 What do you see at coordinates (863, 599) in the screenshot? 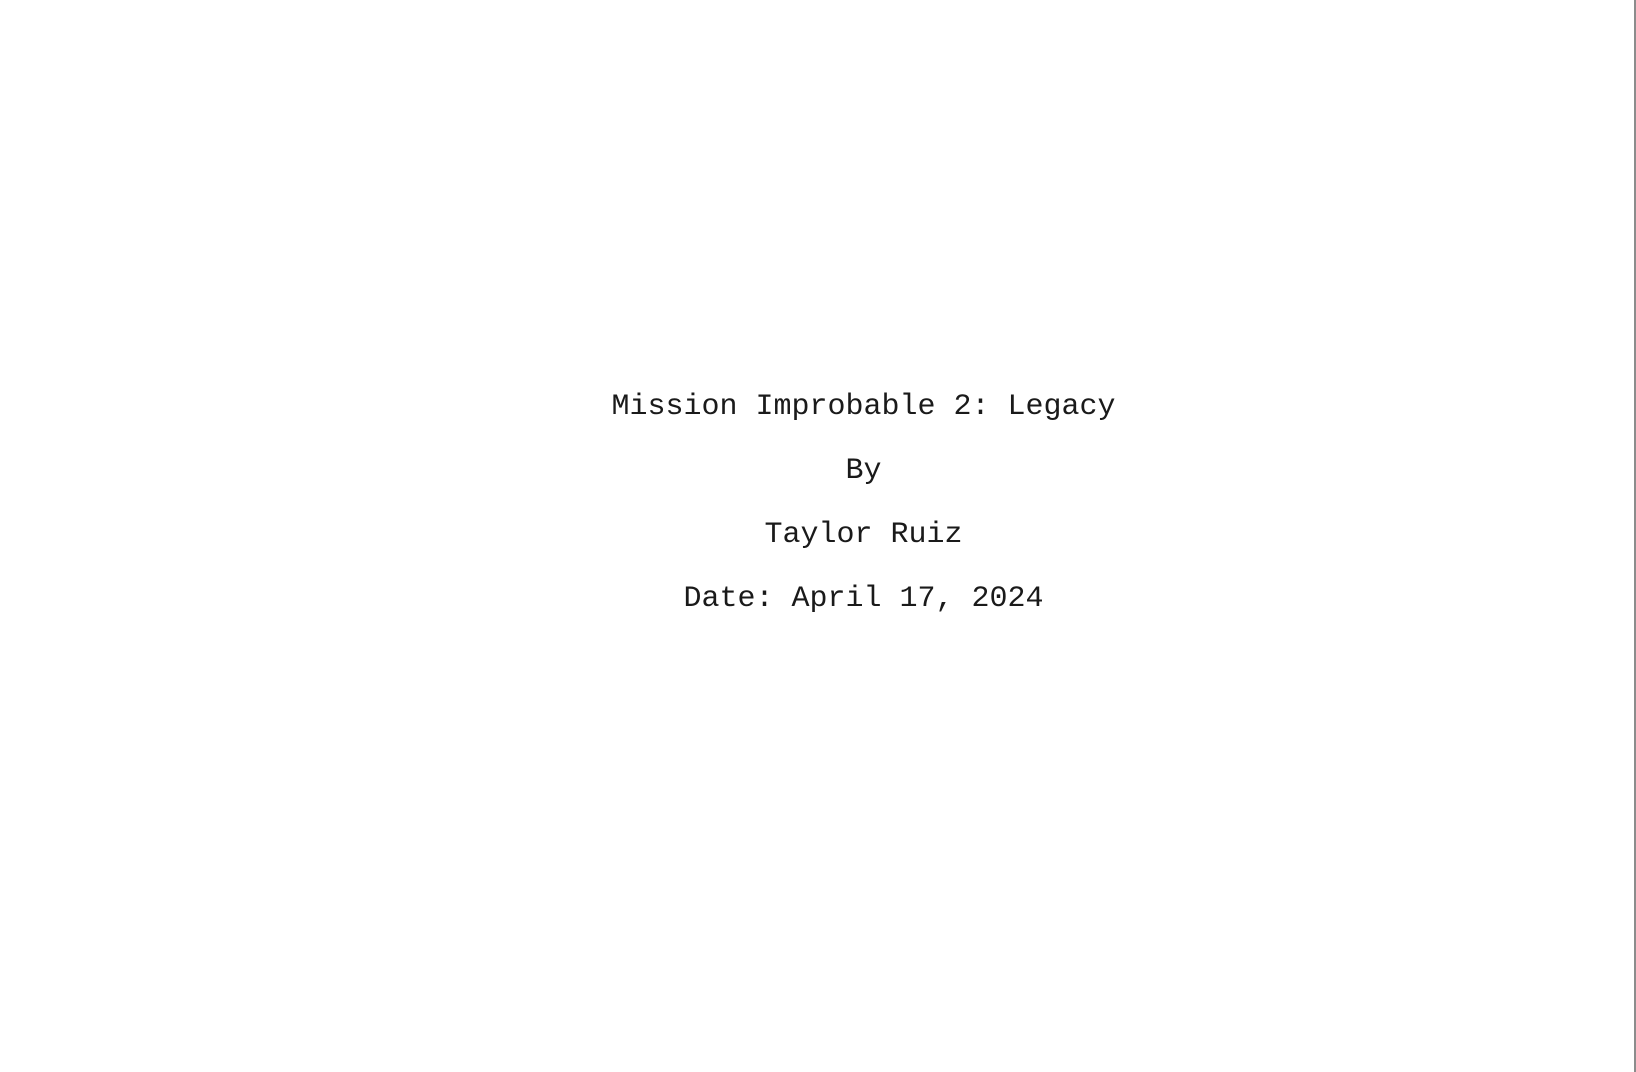
I see `date-line: Date: April 17, 2024` at bounding box center [863, 599].